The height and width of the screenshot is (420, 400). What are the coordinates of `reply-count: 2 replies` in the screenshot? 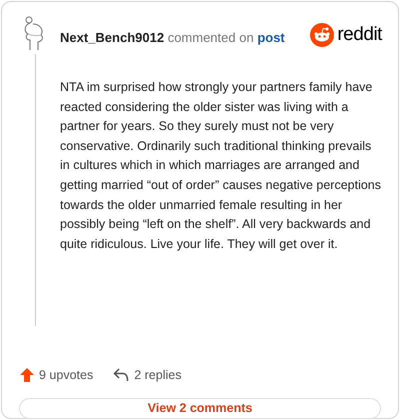 It's located at (158, 375).